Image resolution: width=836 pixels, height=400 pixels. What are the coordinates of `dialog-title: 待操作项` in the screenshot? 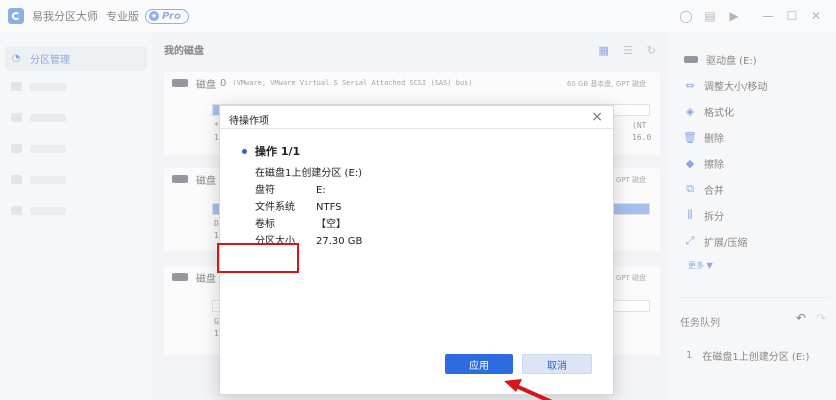 It's located at (249, 121).